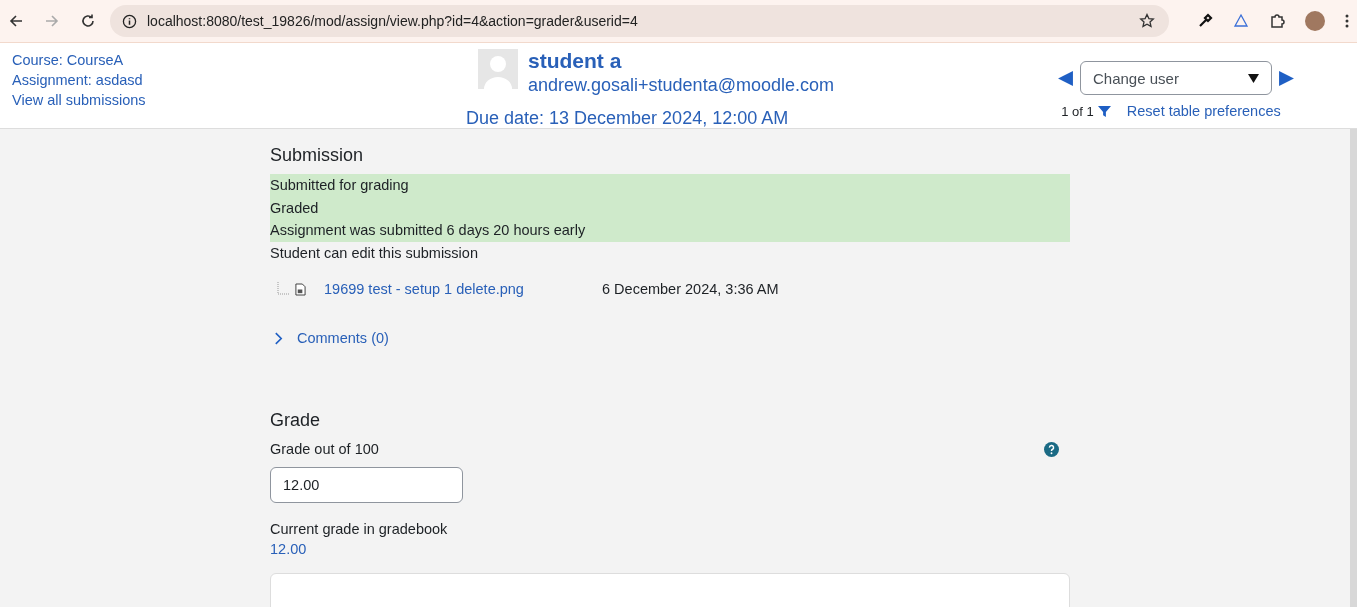 The height and width of the screenshot is (607, 1357). What do you see at coordinates (296, 420) in the screenshot?
I see `section-heading: Grade` at bounding box center [296, 420].